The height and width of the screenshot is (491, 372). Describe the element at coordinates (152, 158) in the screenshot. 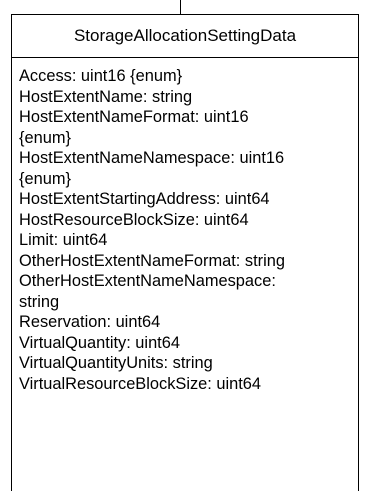

I see `attribute-line: HostExtentNameNamespace: uint16` at that location.